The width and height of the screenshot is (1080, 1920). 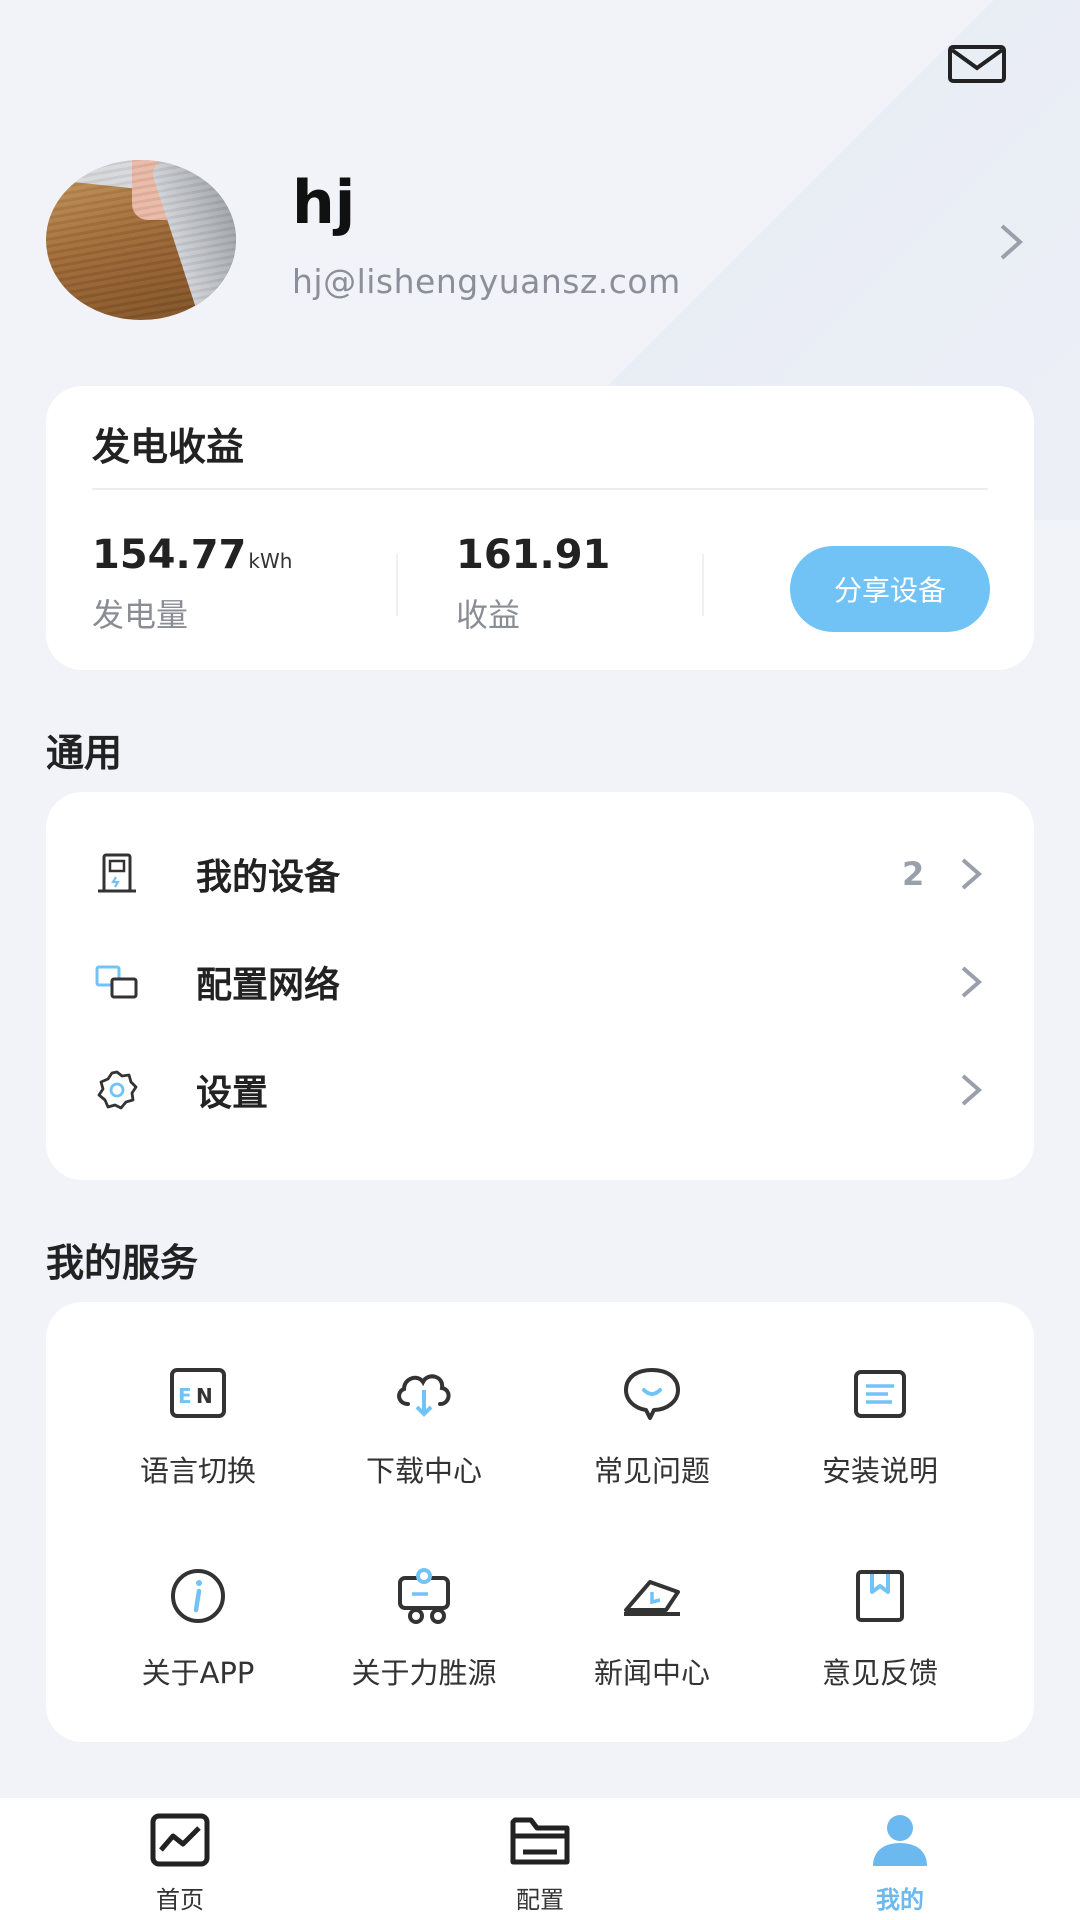 I want to click on language-en-icon: E N, so click(x=198, y=1393).